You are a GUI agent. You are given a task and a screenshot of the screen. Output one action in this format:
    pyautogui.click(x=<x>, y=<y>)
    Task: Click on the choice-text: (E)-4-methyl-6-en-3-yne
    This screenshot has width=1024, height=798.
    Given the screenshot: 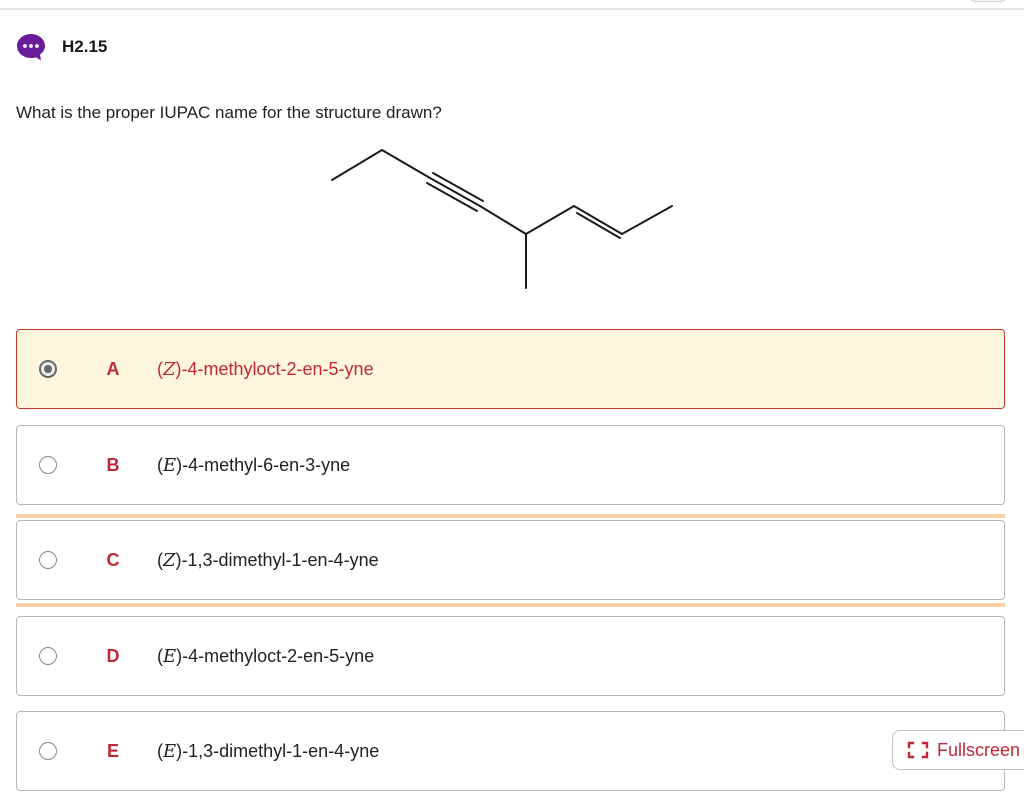 What is the action you would take?
    pyautogui.click(x=254, y=465)
    